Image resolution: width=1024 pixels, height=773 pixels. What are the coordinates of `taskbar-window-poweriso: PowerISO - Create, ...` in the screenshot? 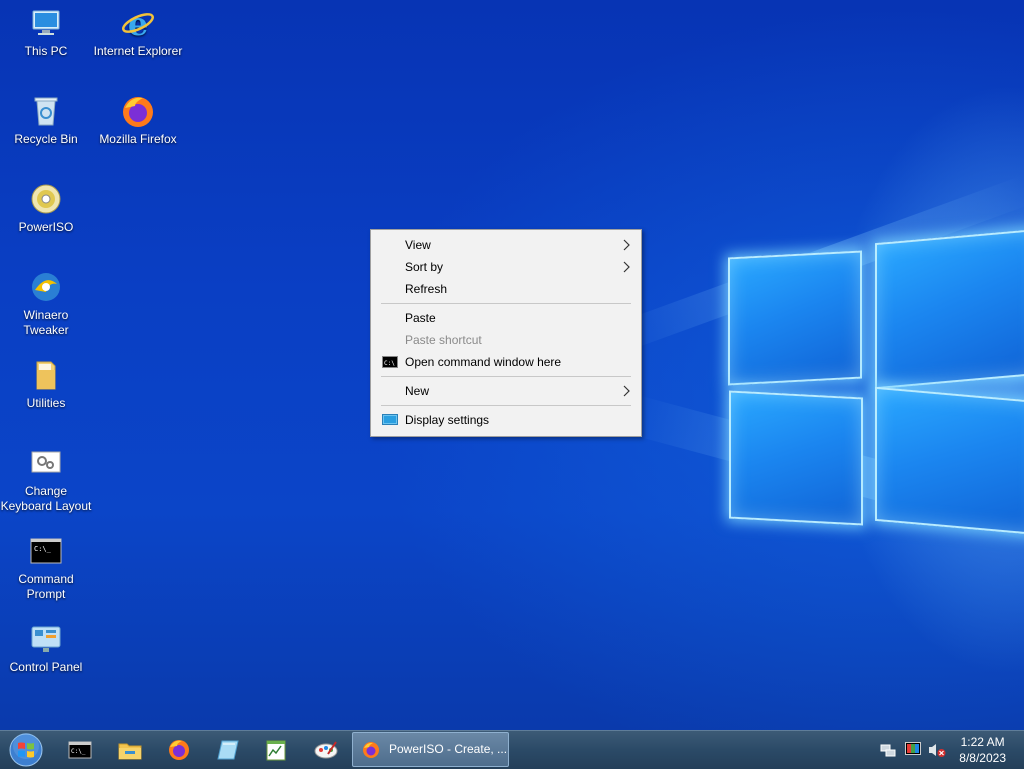 It's located at (430, 749).